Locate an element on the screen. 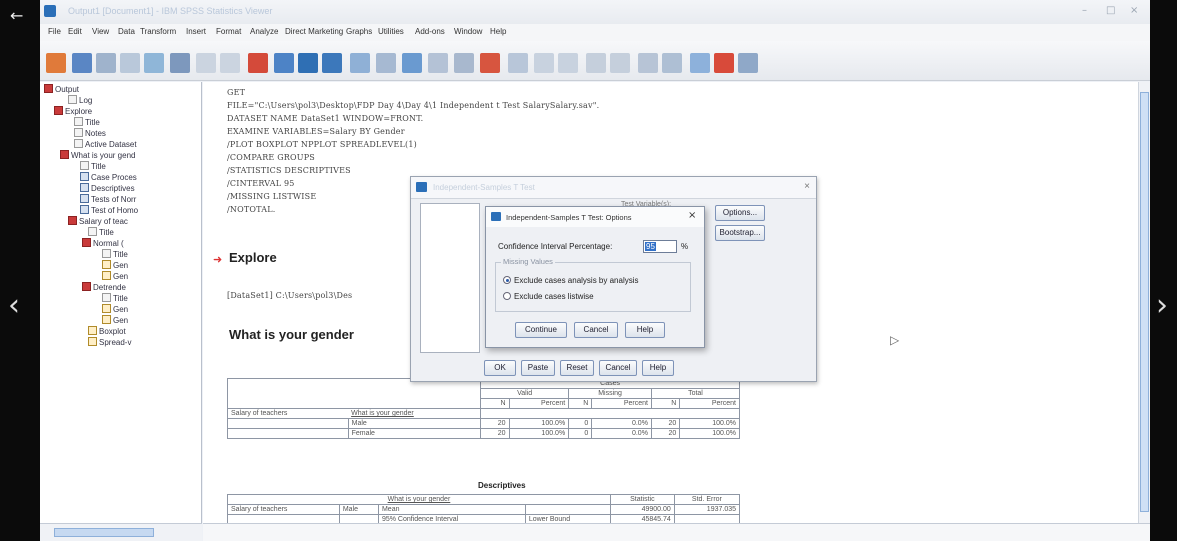  insert-text-icon is located at coordinates (490, 63).